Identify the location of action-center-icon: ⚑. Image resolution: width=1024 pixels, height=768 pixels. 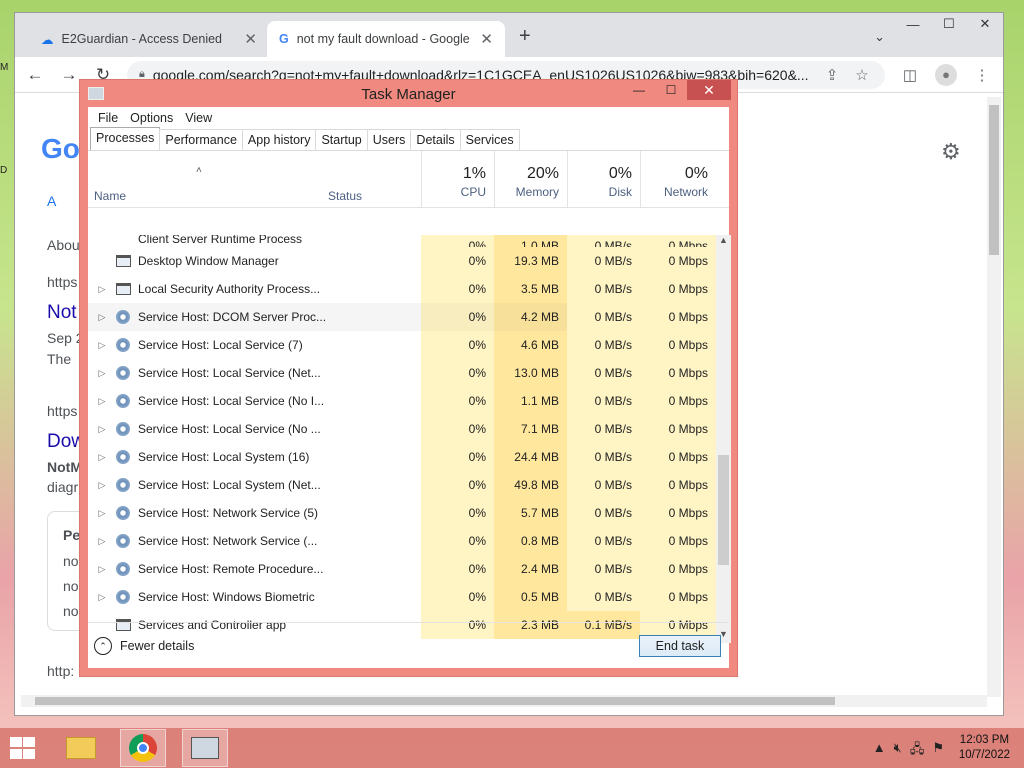
(938, 751).